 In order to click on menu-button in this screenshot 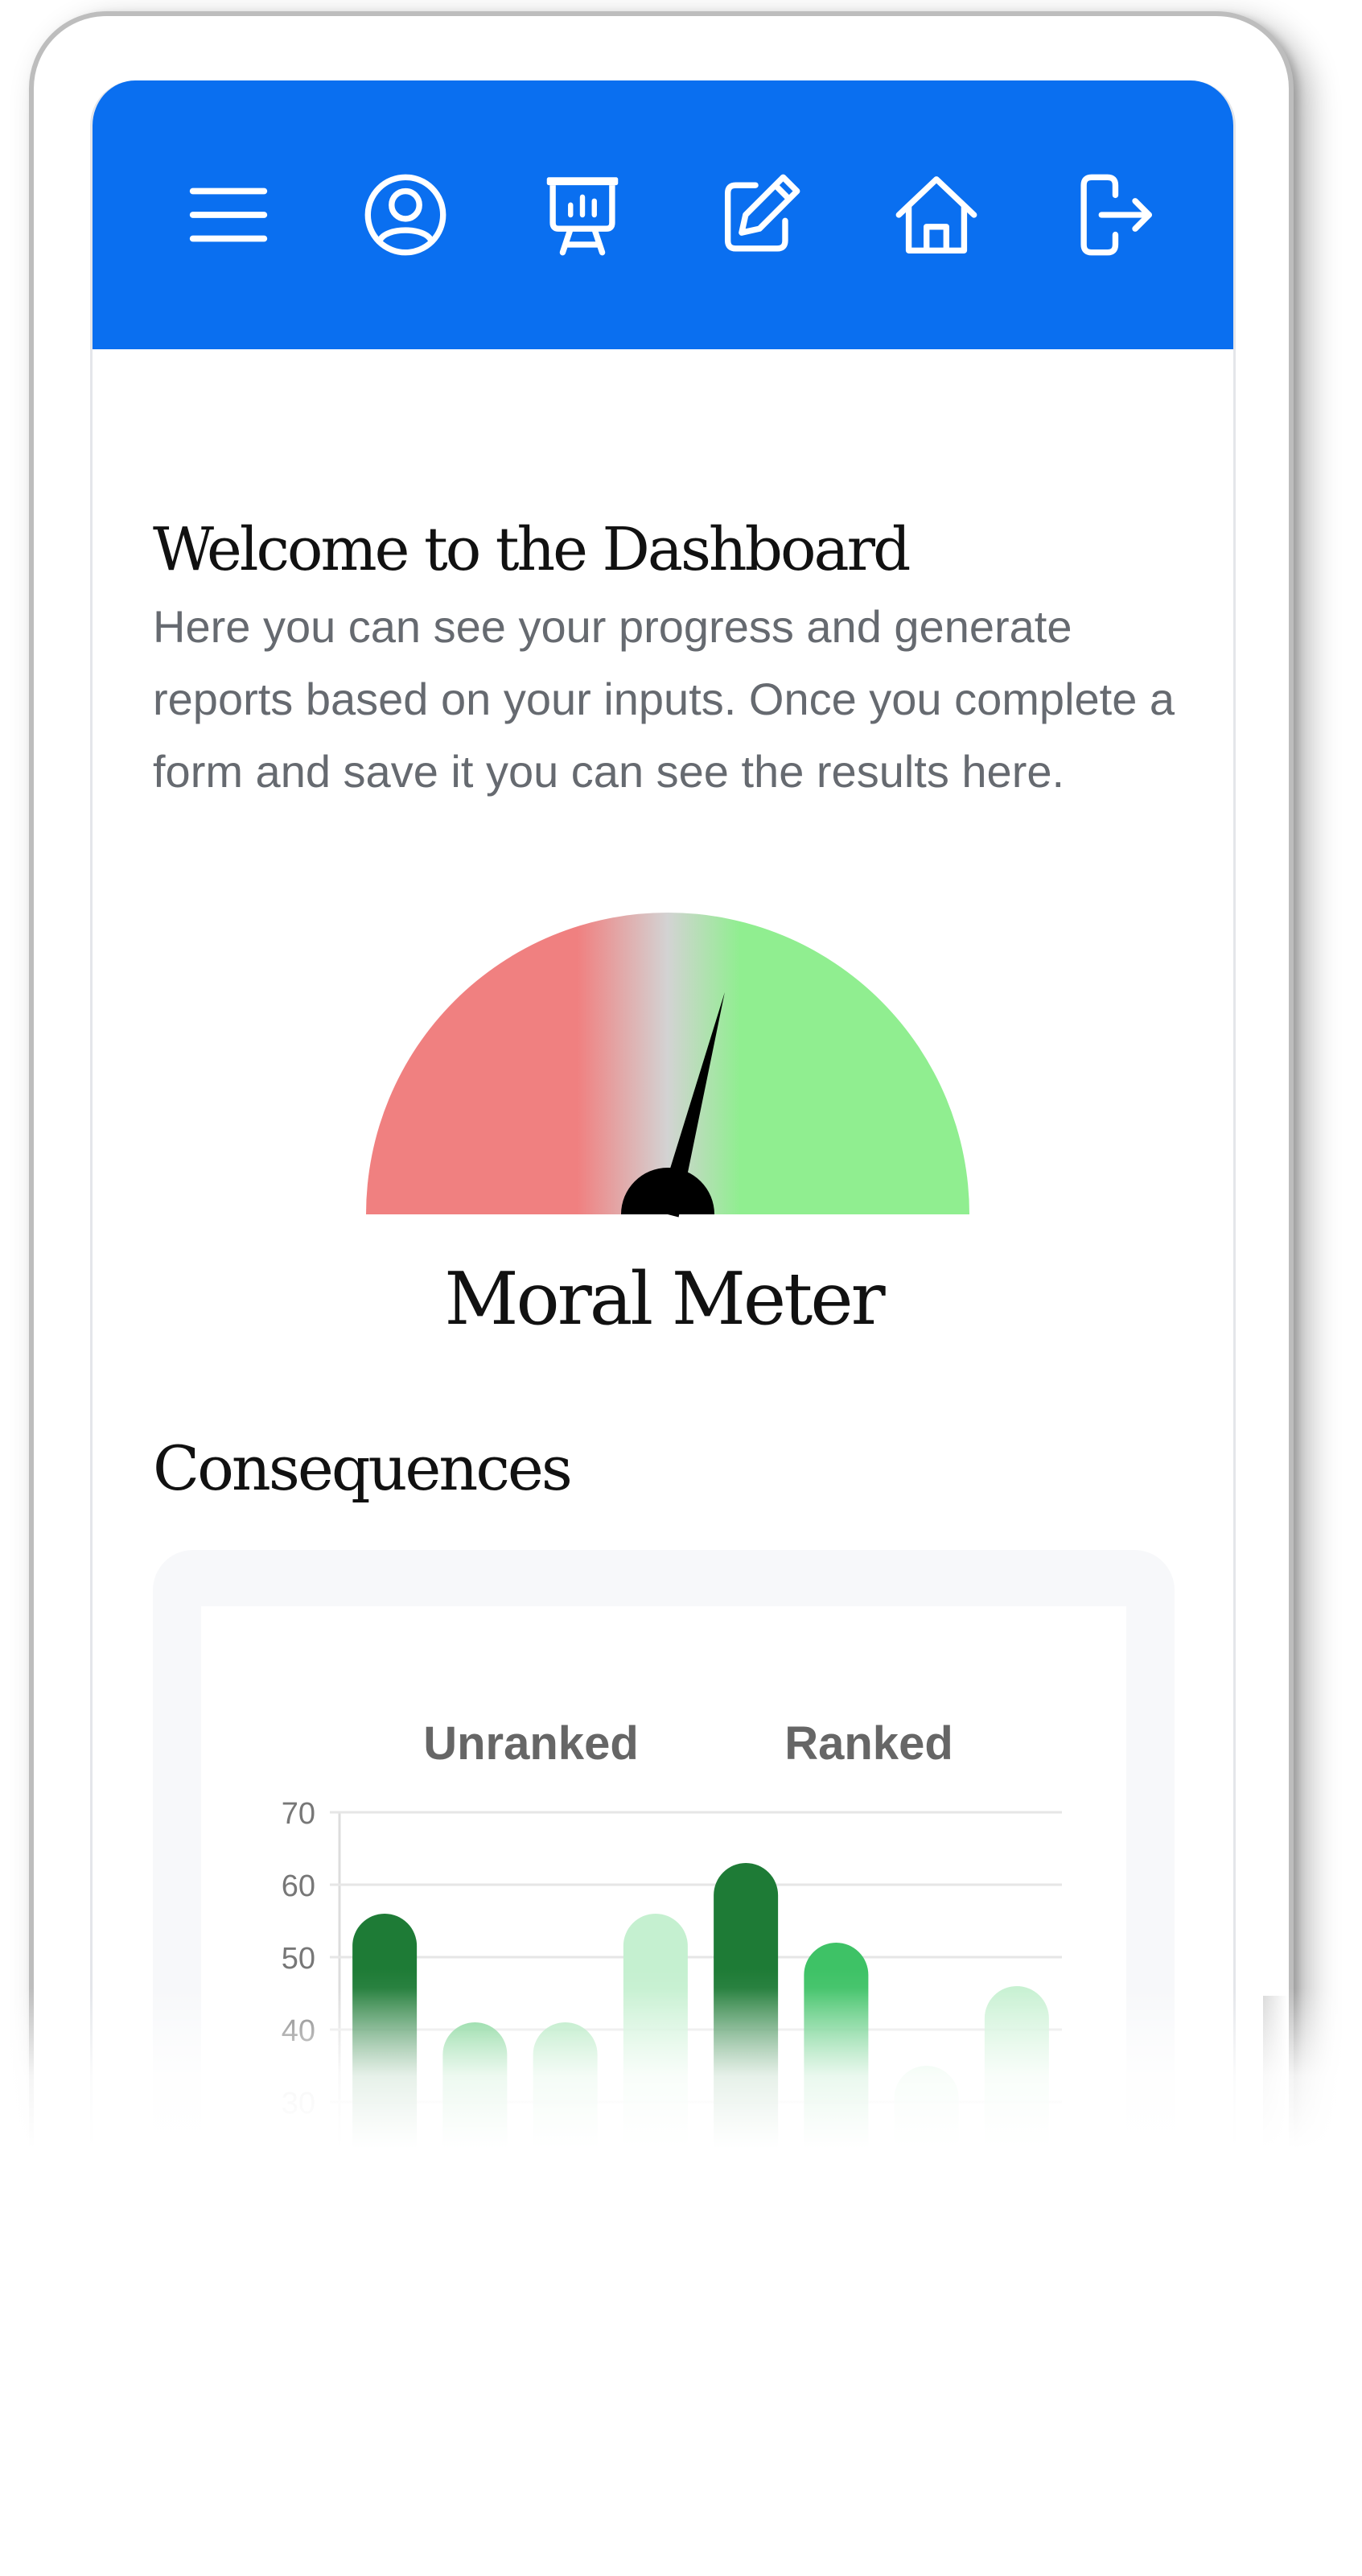, I will do `click(228, 214)`.